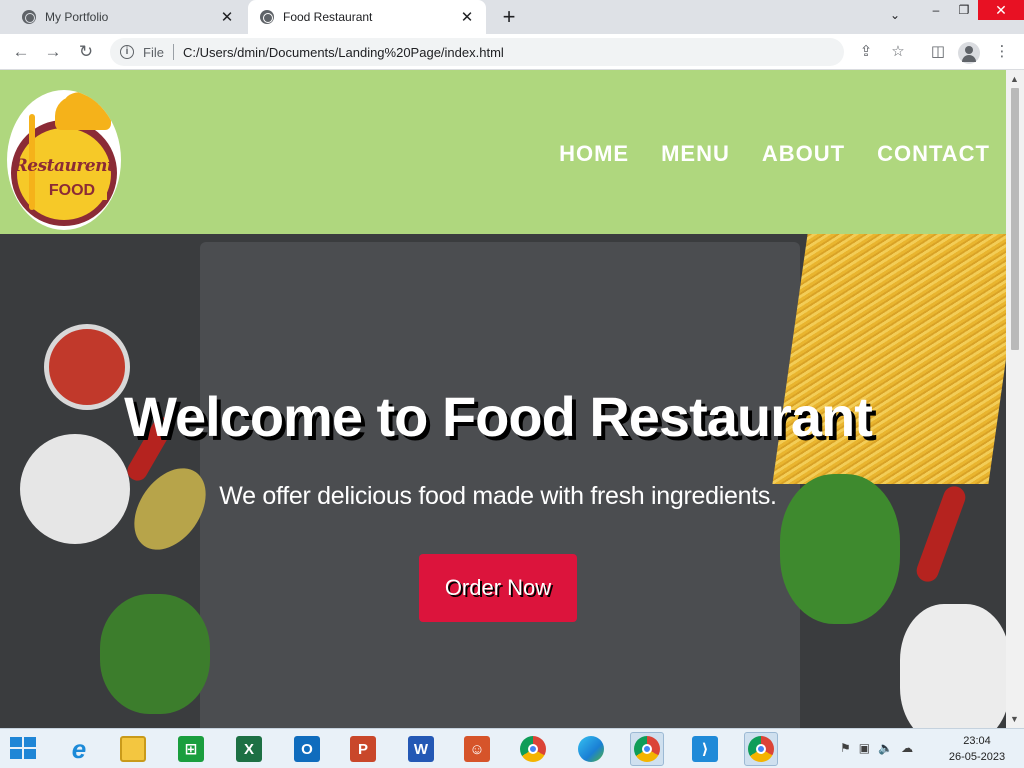  Describe the element at coordinates (964, 10) in the screenshot. I see `restore-button: ❐` at that location.